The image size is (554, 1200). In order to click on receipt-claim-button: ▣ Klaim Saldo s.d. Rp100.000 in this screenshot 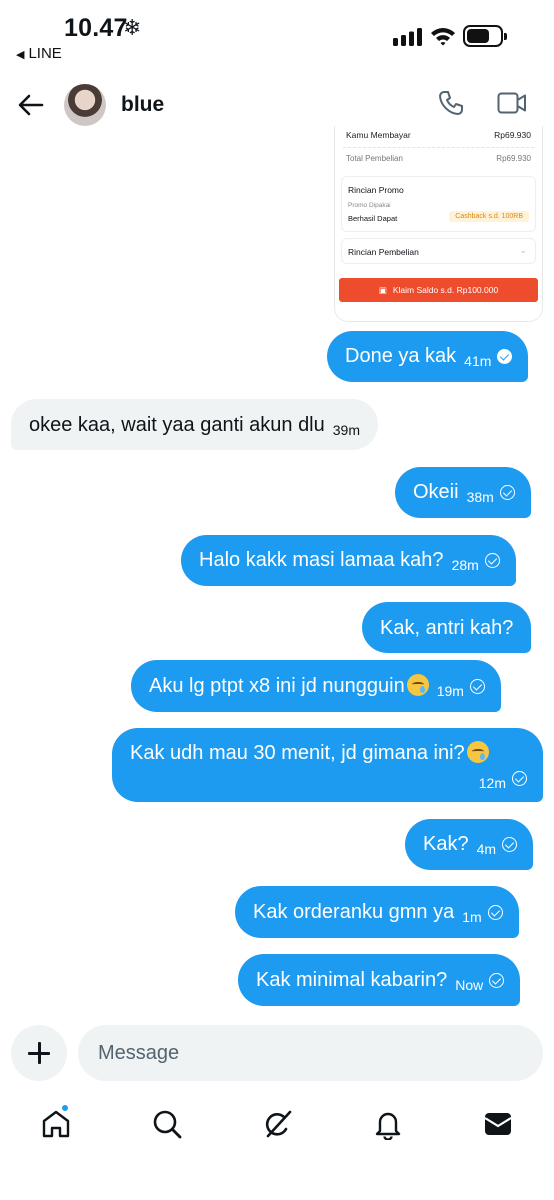, I will do `click(438, 290)`.